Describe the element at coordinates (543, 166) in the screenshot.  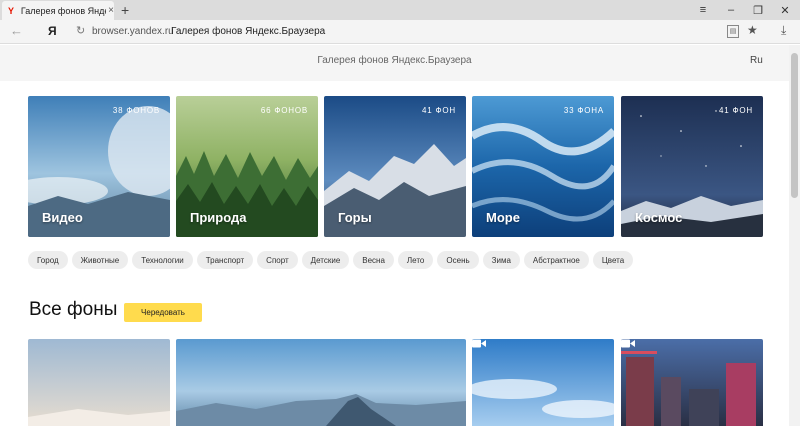
I see `category-card-sea: 33 ФОНА Море` at that location.